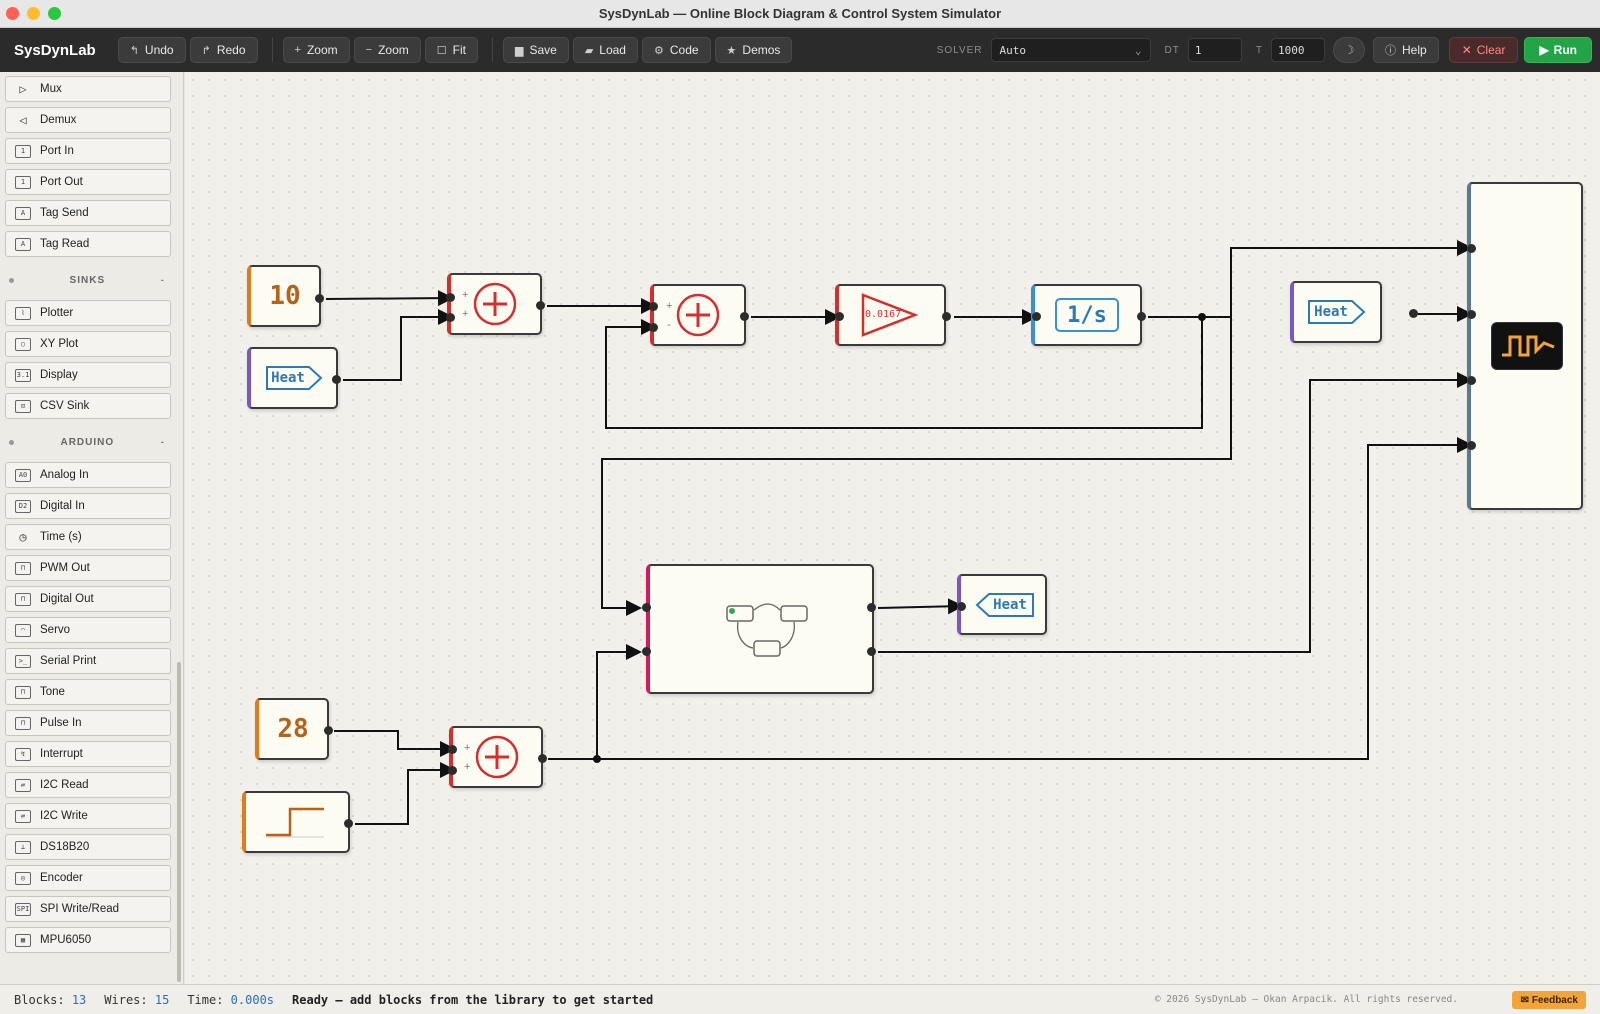 This screenshot has height=1014, width=1600. Describe the element at coordinates (753, 50) in the screenshot. I see `demos-button: ★ Demos` at that location.